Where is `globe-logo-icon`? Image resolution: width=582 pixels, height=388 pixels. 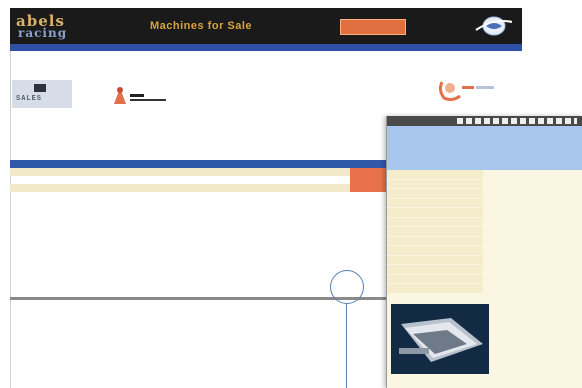
globe-logo-icon is located at coordinates (494, 26).